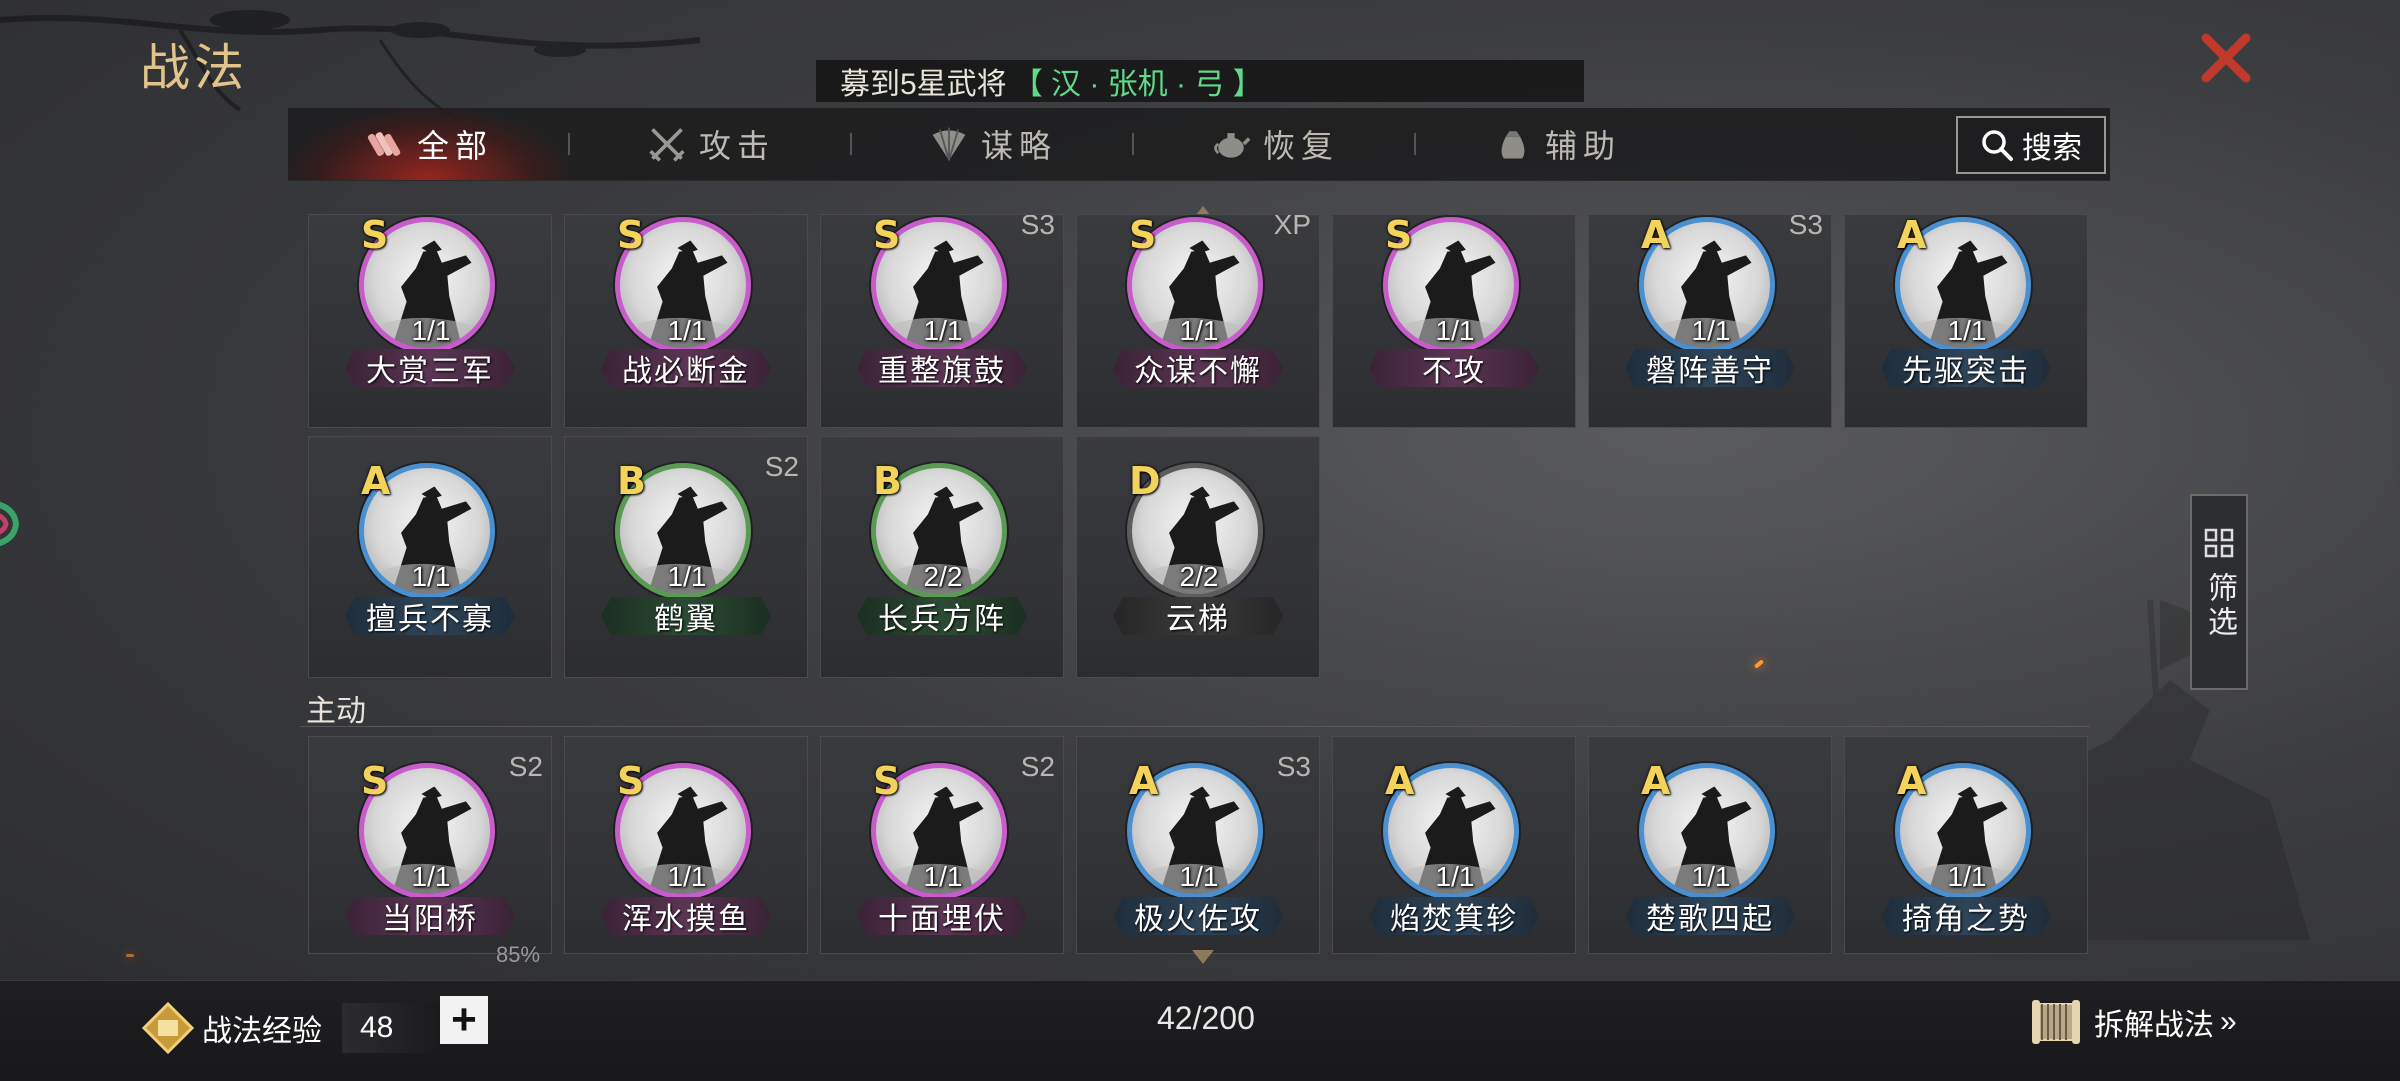  What do you see at coordinates (194, 68) in the screenshot?
I see `page-title: 战法` at bounding box center [194, 68].